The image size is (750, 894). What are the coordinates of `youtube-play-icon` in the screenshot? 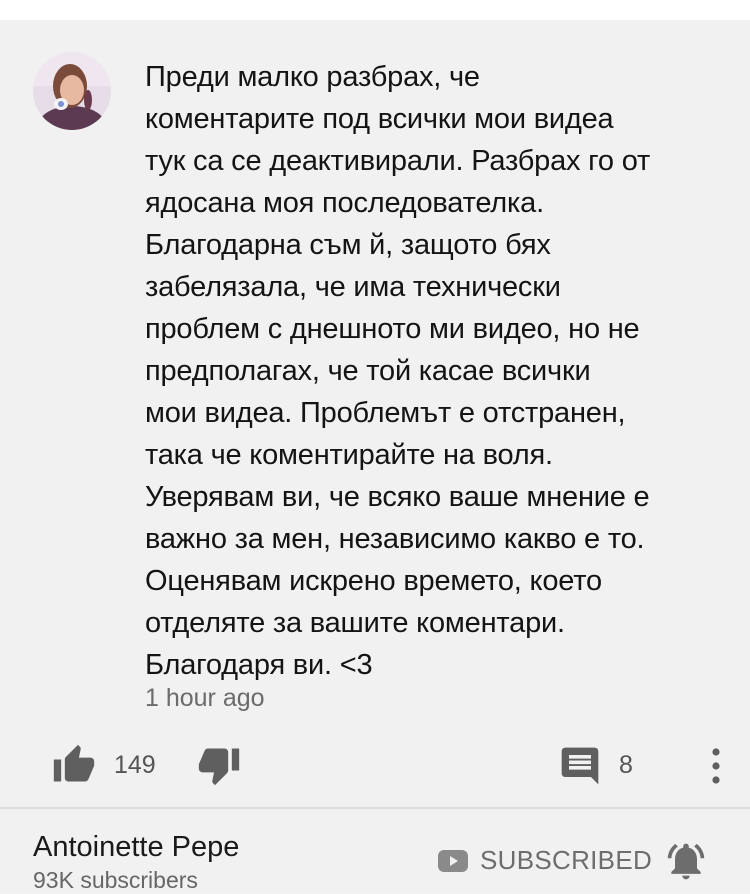 It's located at (453, 860).